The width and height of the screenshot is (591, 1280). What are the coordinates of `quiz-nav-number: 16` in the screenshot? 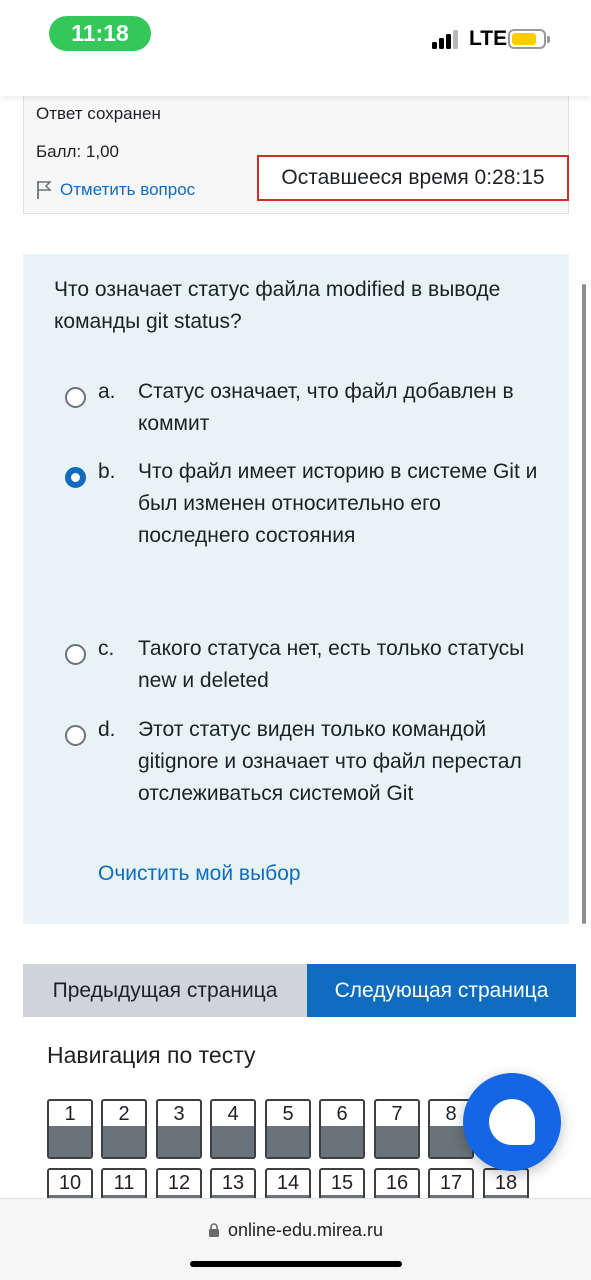 It's located at (397, 1183).